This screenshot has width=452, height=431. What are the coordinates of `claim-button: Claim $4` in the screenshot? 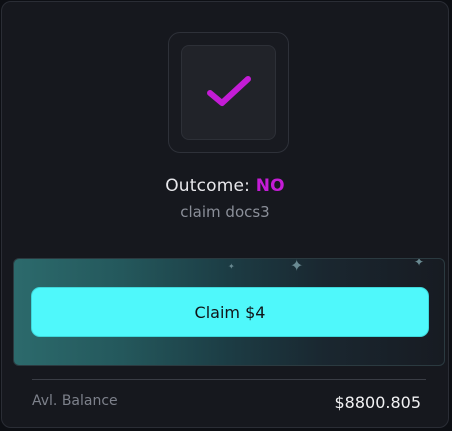 It's located at (230, 312).